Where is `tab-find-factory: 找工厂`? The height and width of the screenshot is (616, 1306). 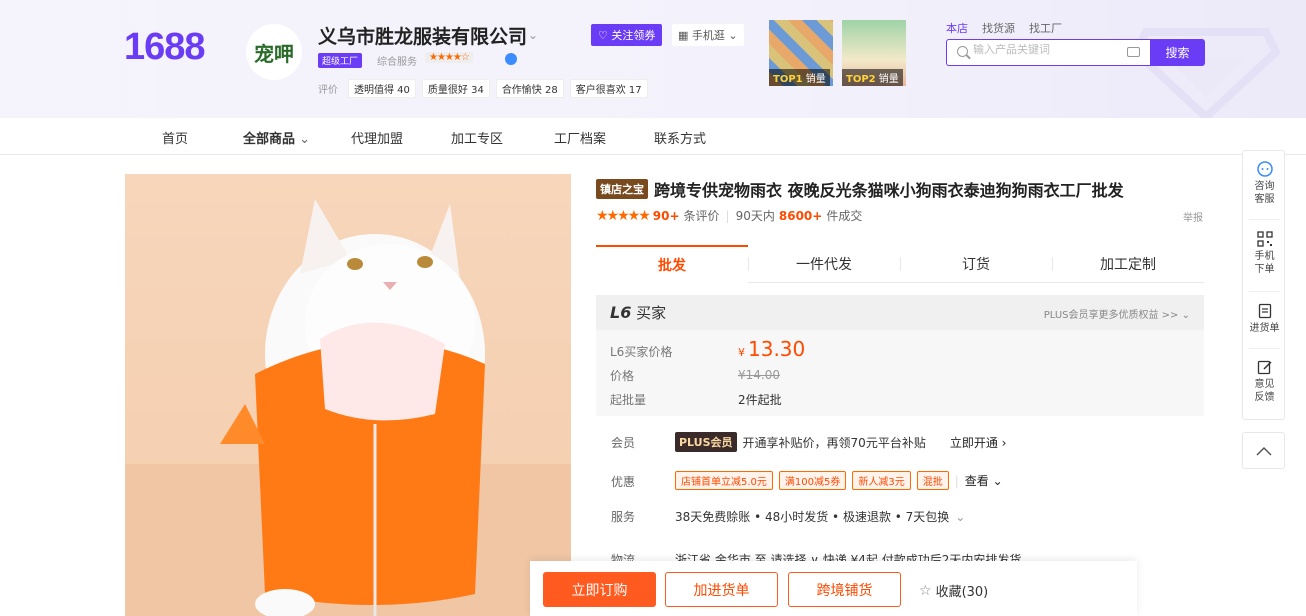 tab-find-factory: 找工厂 is located at coordinates (1045, 28).